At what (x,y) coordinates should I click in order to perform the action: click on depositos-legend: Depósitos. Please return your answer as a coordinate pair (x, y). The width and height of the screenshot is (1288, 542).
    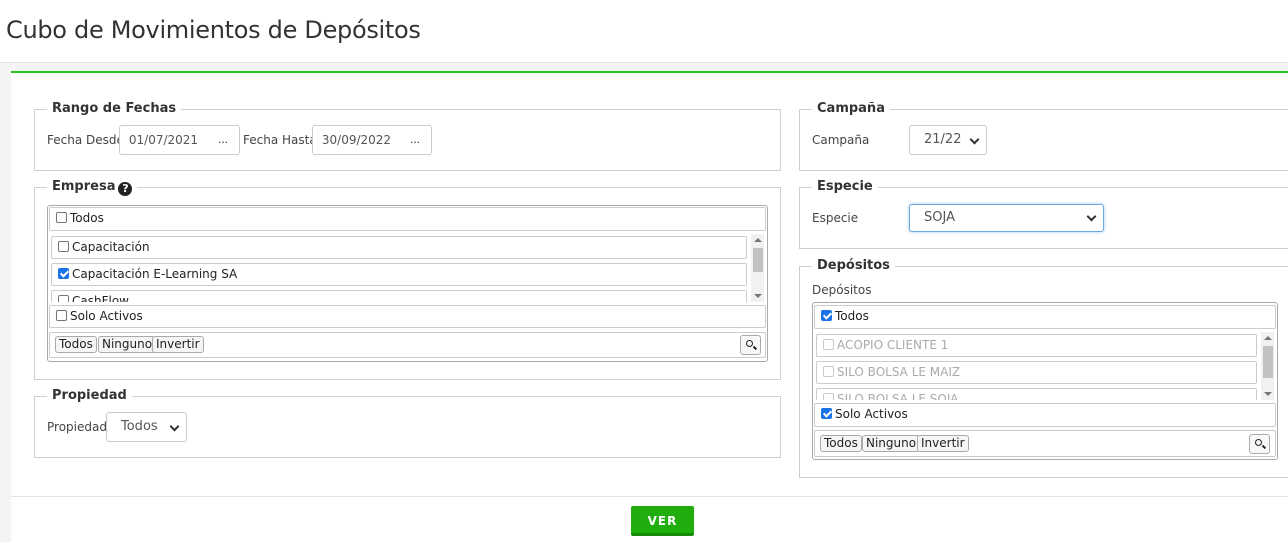
    Looking at the image, I should click on (853, 265).